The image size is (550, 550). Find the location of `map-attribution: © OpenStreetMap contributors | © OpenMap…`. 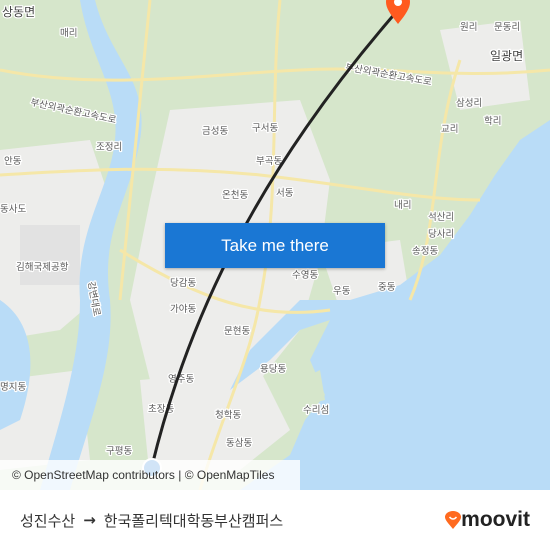

map-attribution: © OpenStreetMap contributors | © OpenMap… is located at coordinates (150, 475).